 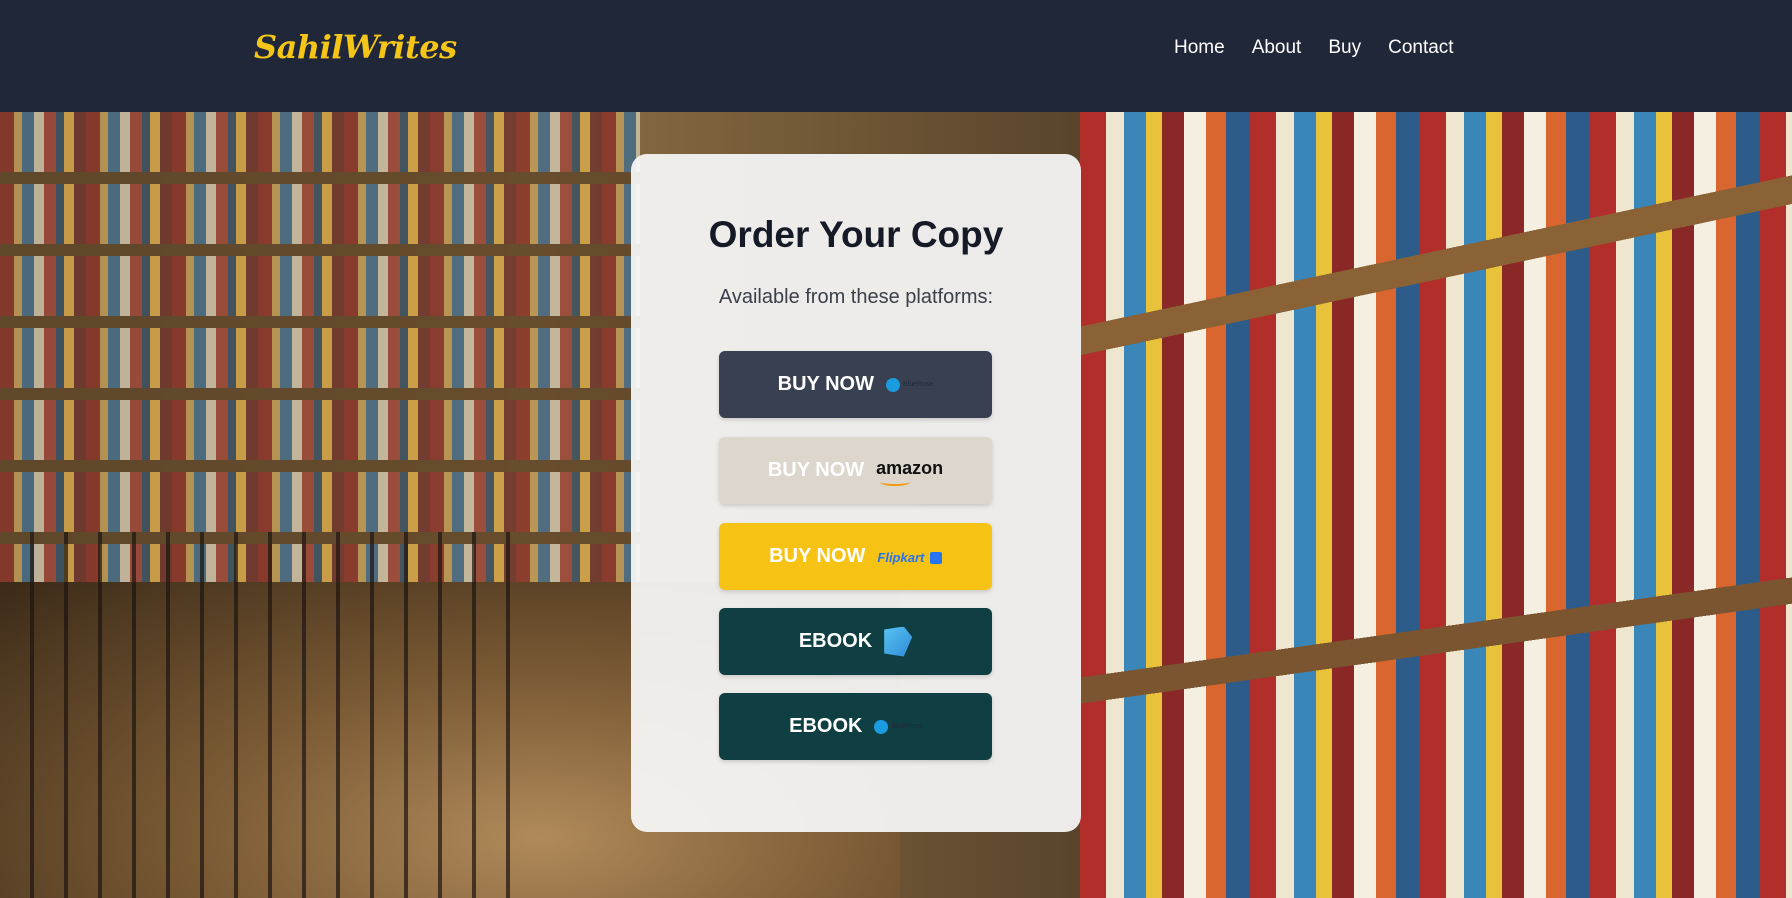 I want to click on ebook-google-play-button: EBOOK, so click(x=855, y=641).